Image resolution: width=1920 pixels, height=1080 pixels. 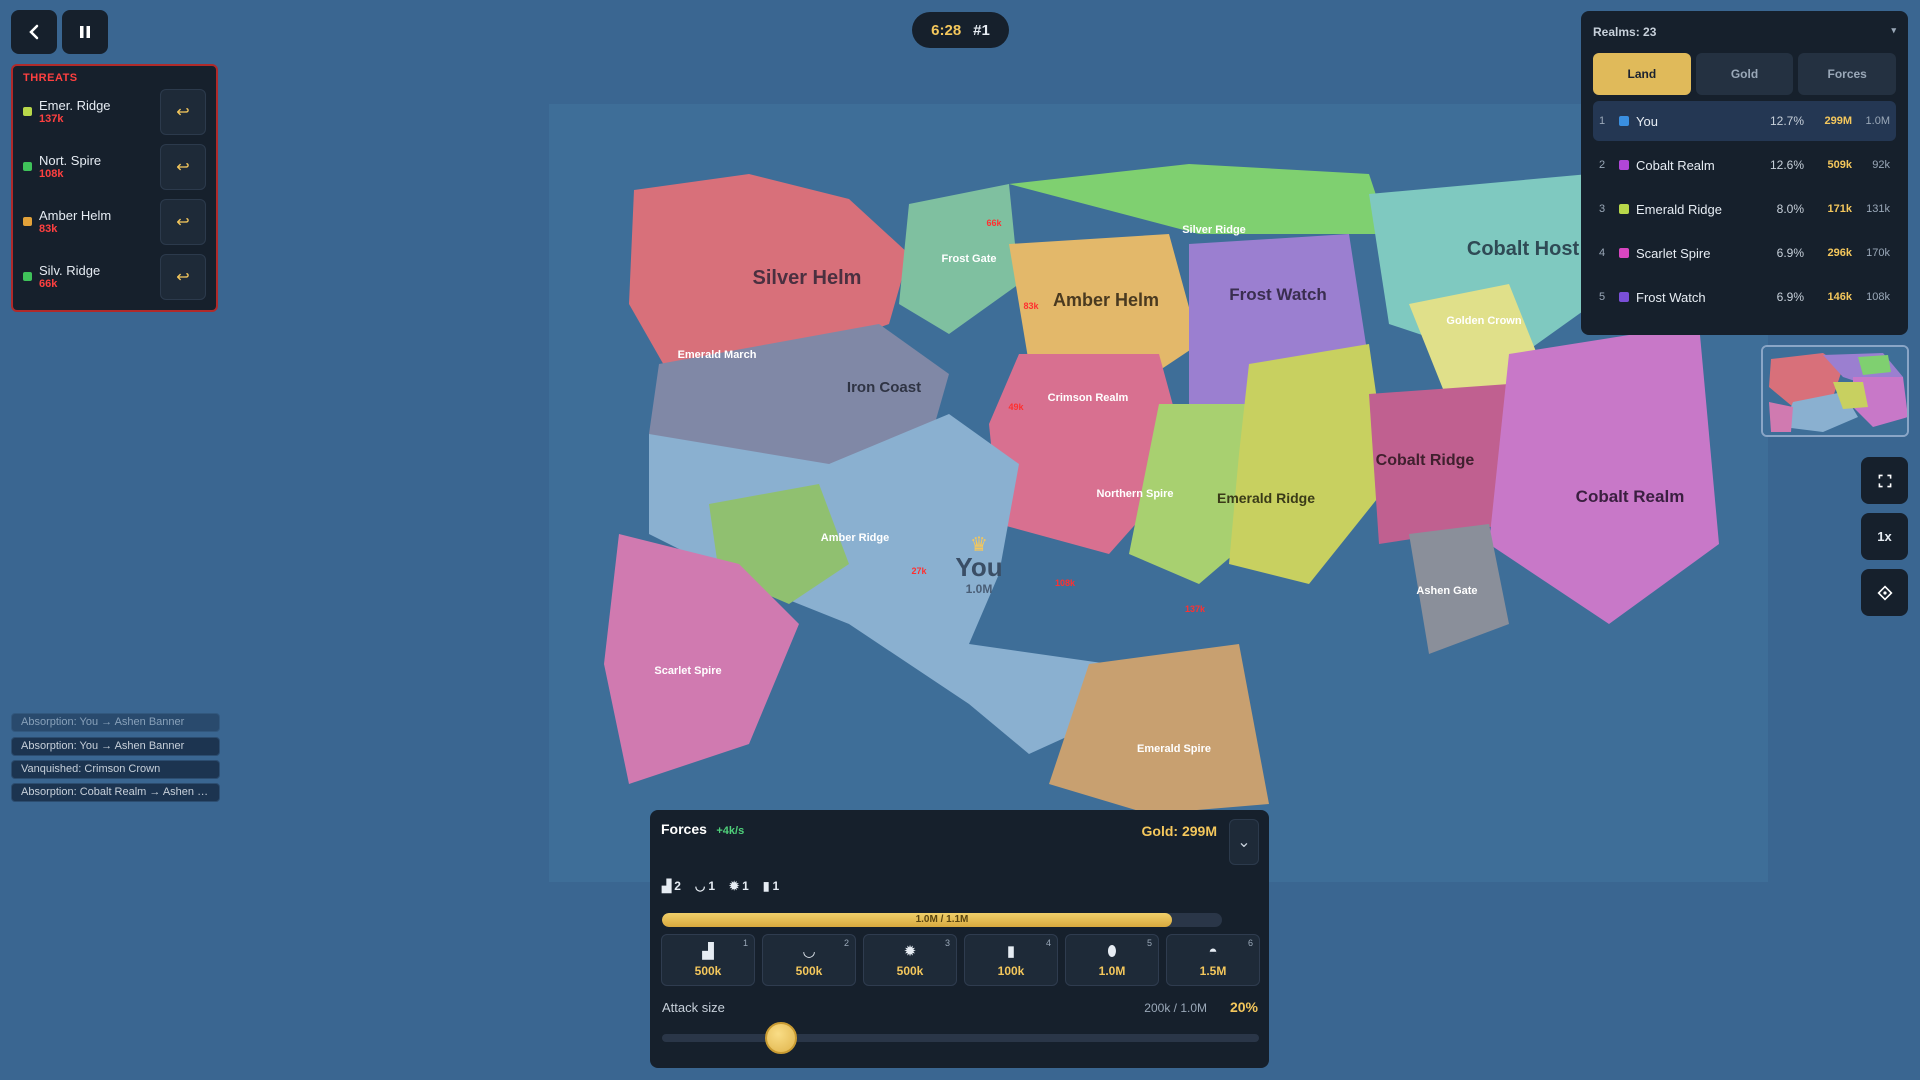 I want to click on attack-marker: 66k, so click(x=994, y=223).